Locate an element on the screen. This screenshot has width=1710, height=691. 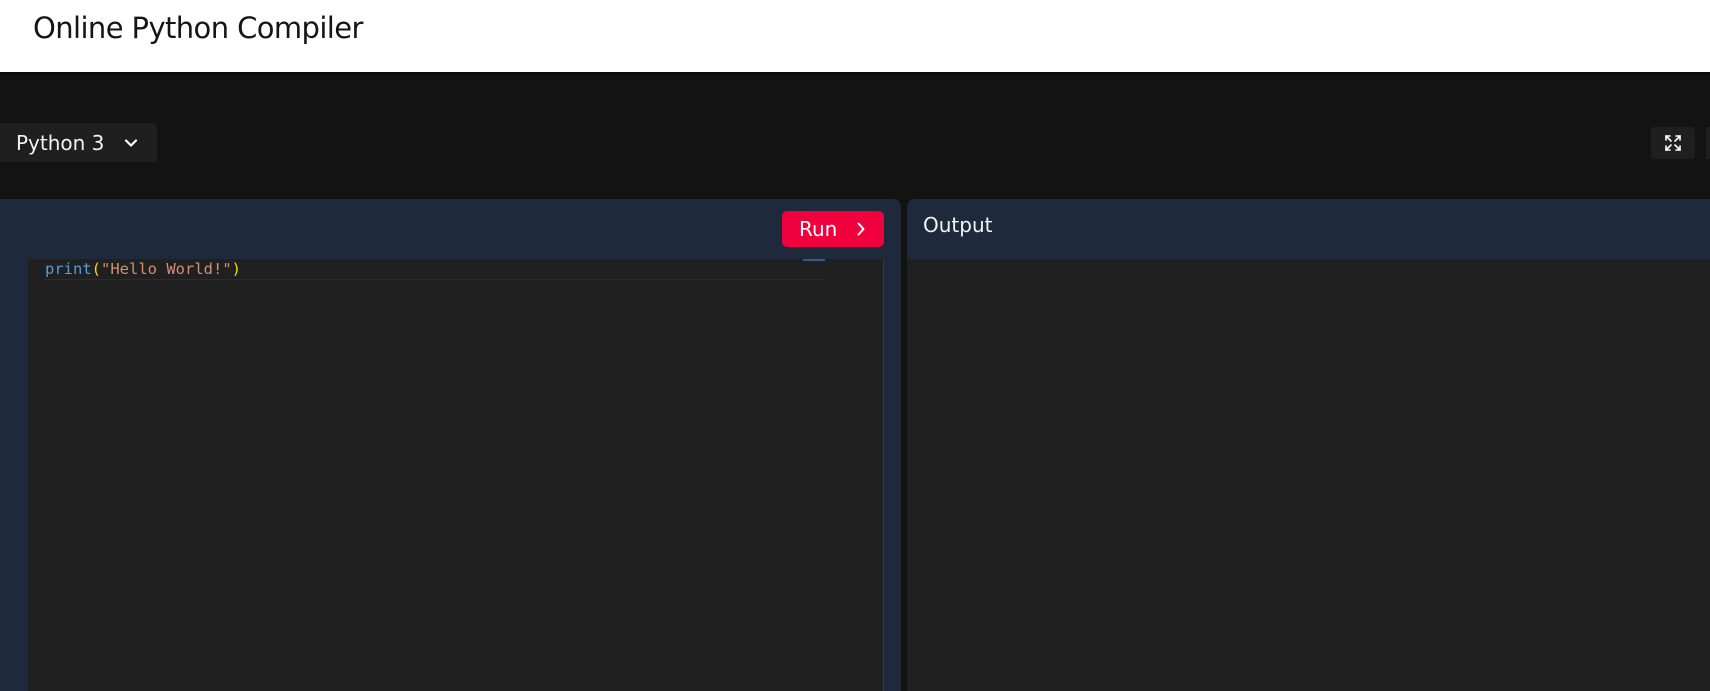
code-line: print("Hello World!") is located at coordinates (143, 269).